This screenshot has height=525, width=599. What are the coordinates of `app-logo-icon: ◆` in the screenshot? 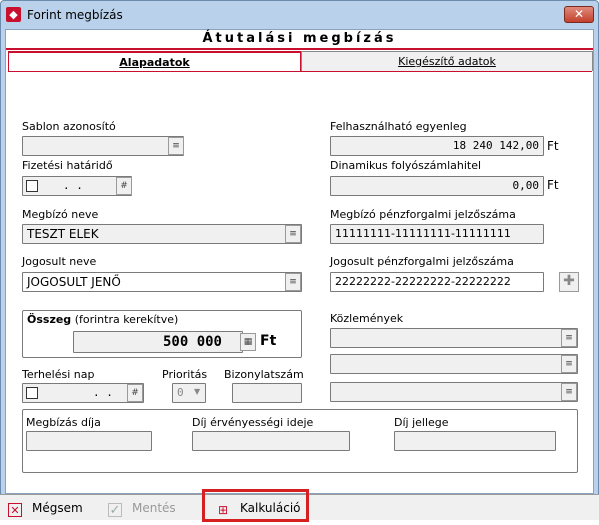 It's located at (13, 14).